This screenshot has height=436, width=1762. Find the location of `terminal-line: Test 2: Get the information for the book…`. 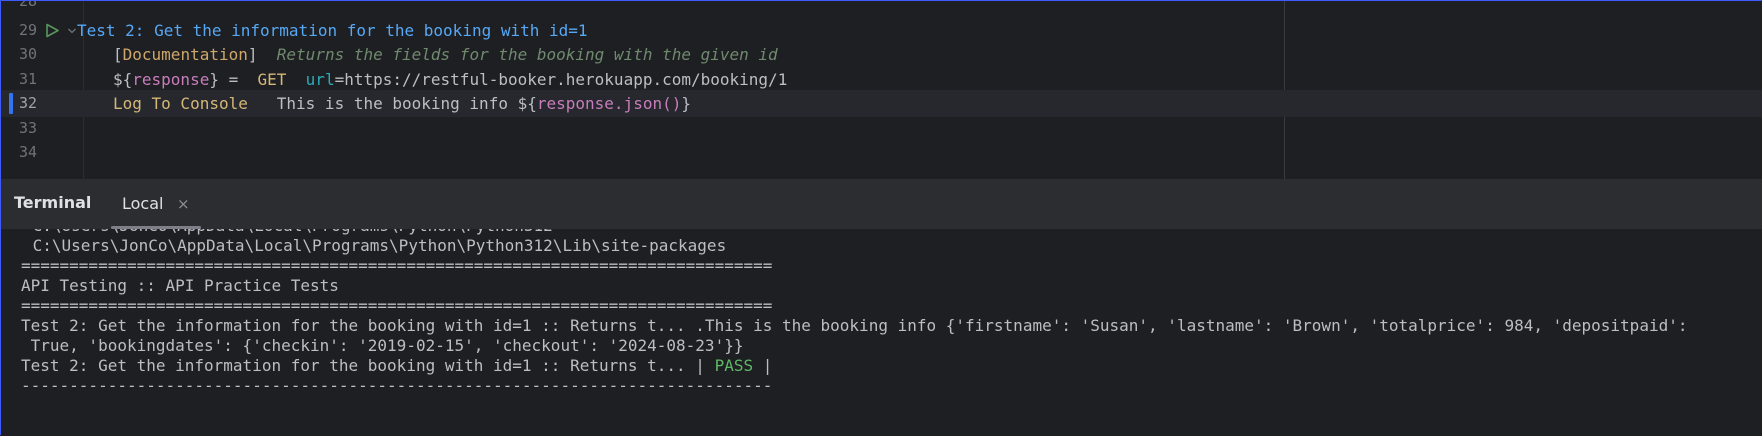

terminal-line: Test 2: Get the information for the book… is located at coordinates (854, 325).